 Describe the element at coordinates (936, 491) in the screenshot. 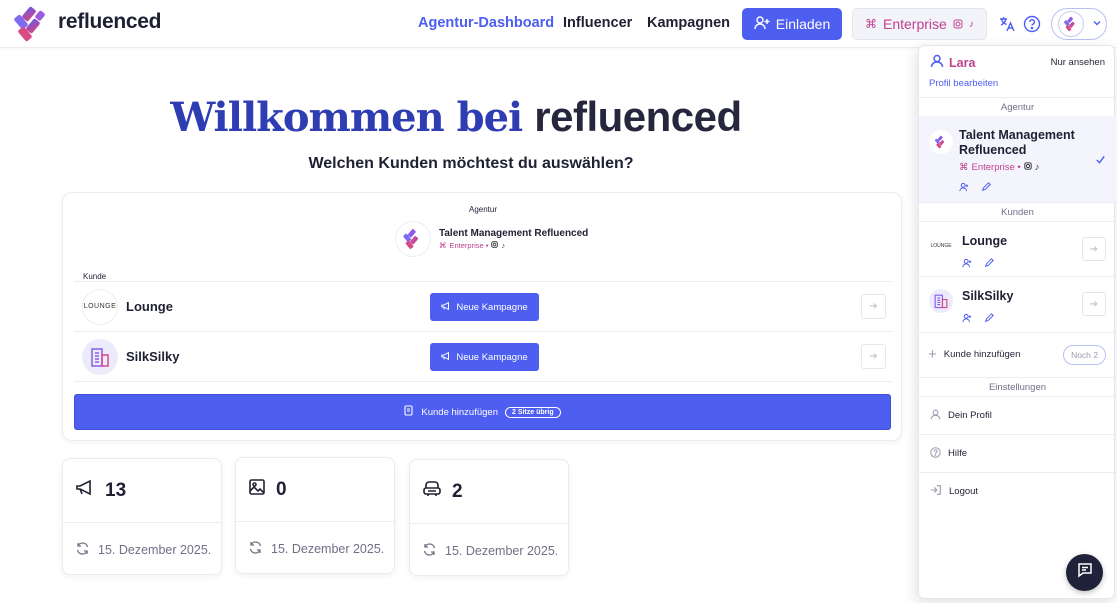

I see `logout-icon` at that location.